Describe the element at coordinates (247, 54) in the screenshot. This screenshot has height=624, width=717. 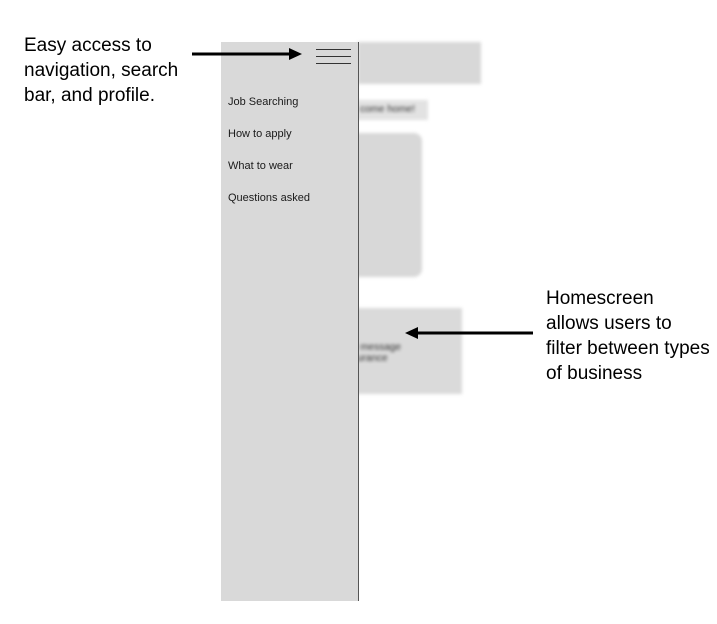
I see `arrow-to-menu` at that location.